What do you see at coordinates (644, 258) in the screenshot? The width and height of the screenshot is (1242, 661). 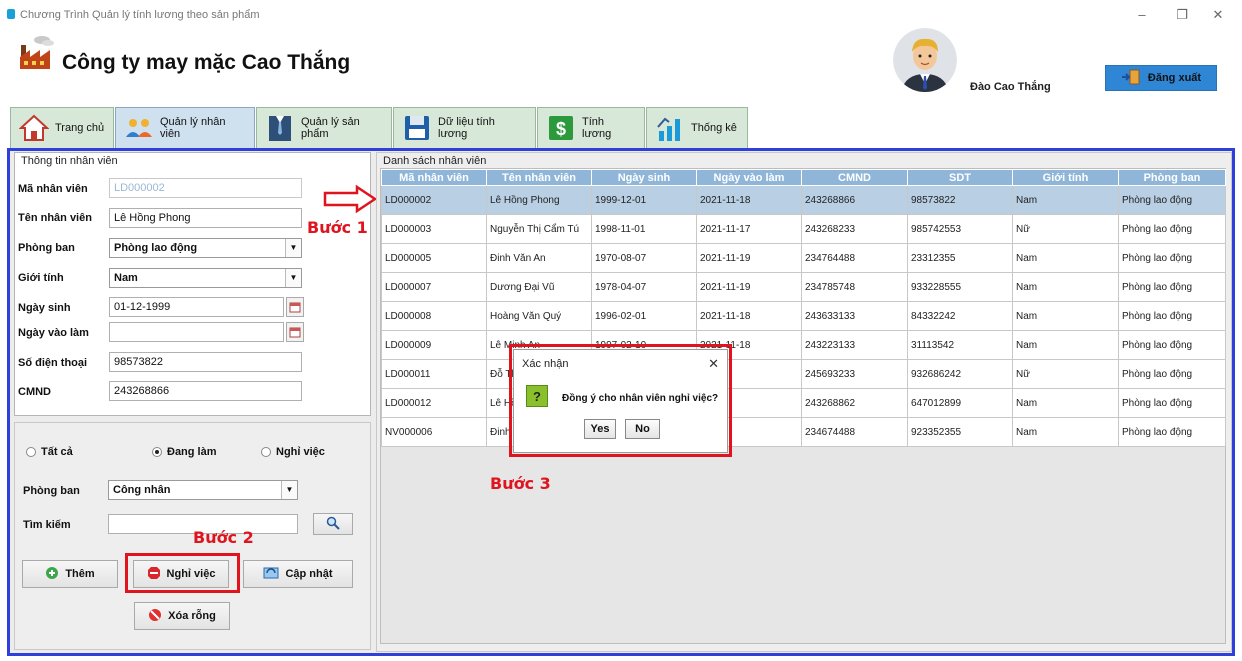 I see `table-cell: 1970-08-07` at bounding box center [644, 258].